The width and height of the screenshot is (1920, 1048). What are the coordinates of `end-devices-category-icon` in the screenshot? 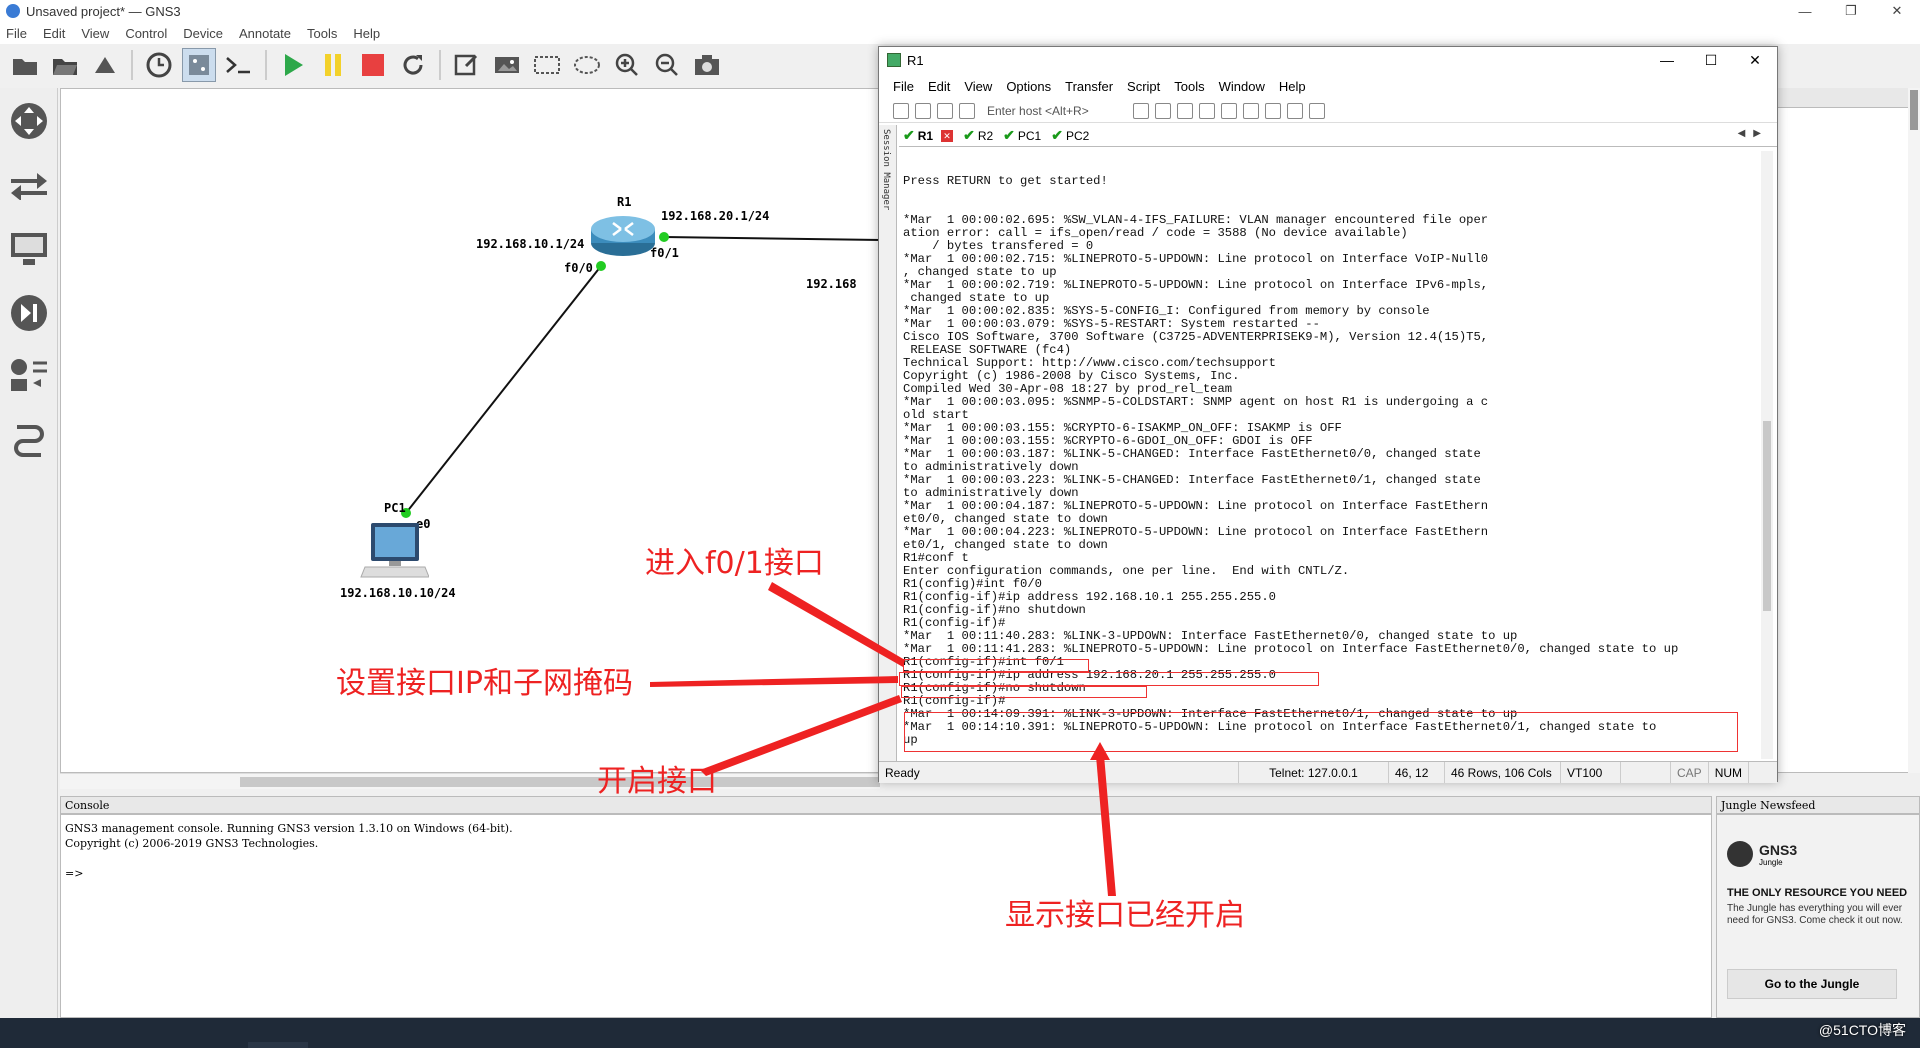 It's located at (29, 249).